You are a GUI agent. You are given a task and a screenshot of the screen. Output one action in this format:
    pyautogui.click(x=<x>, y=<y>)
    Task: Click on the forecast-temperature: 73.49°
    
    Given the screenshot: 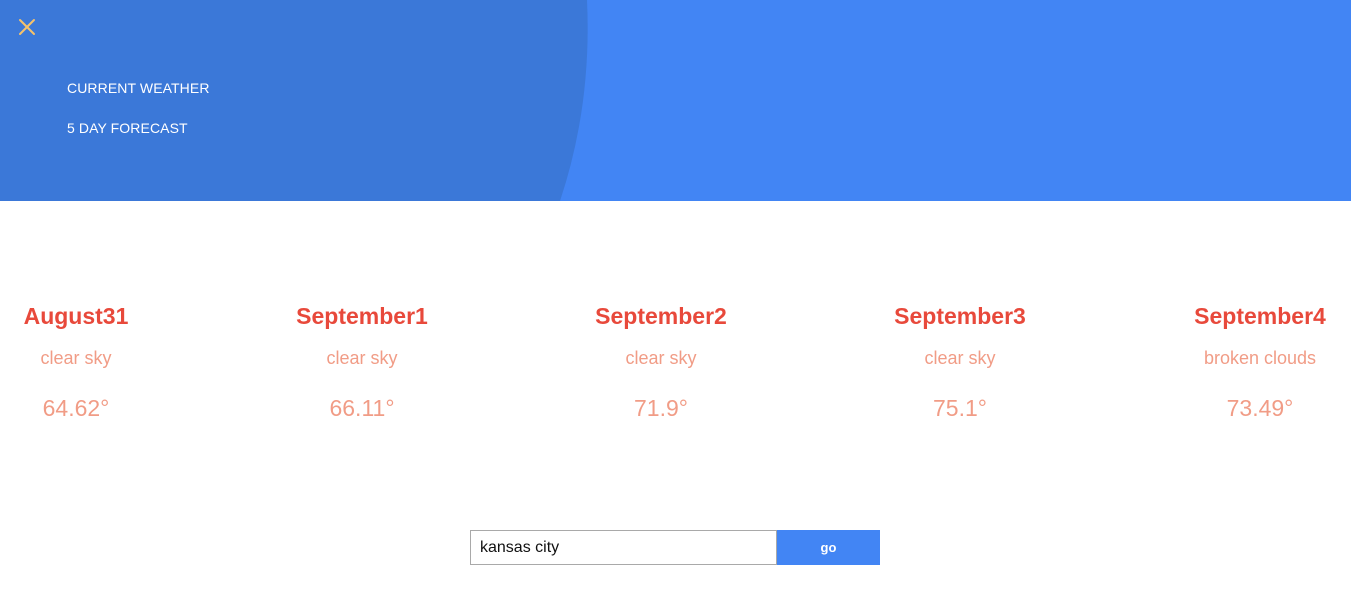 What is the action you would take?
    pyautogui.click(x=1260, y=408)
    